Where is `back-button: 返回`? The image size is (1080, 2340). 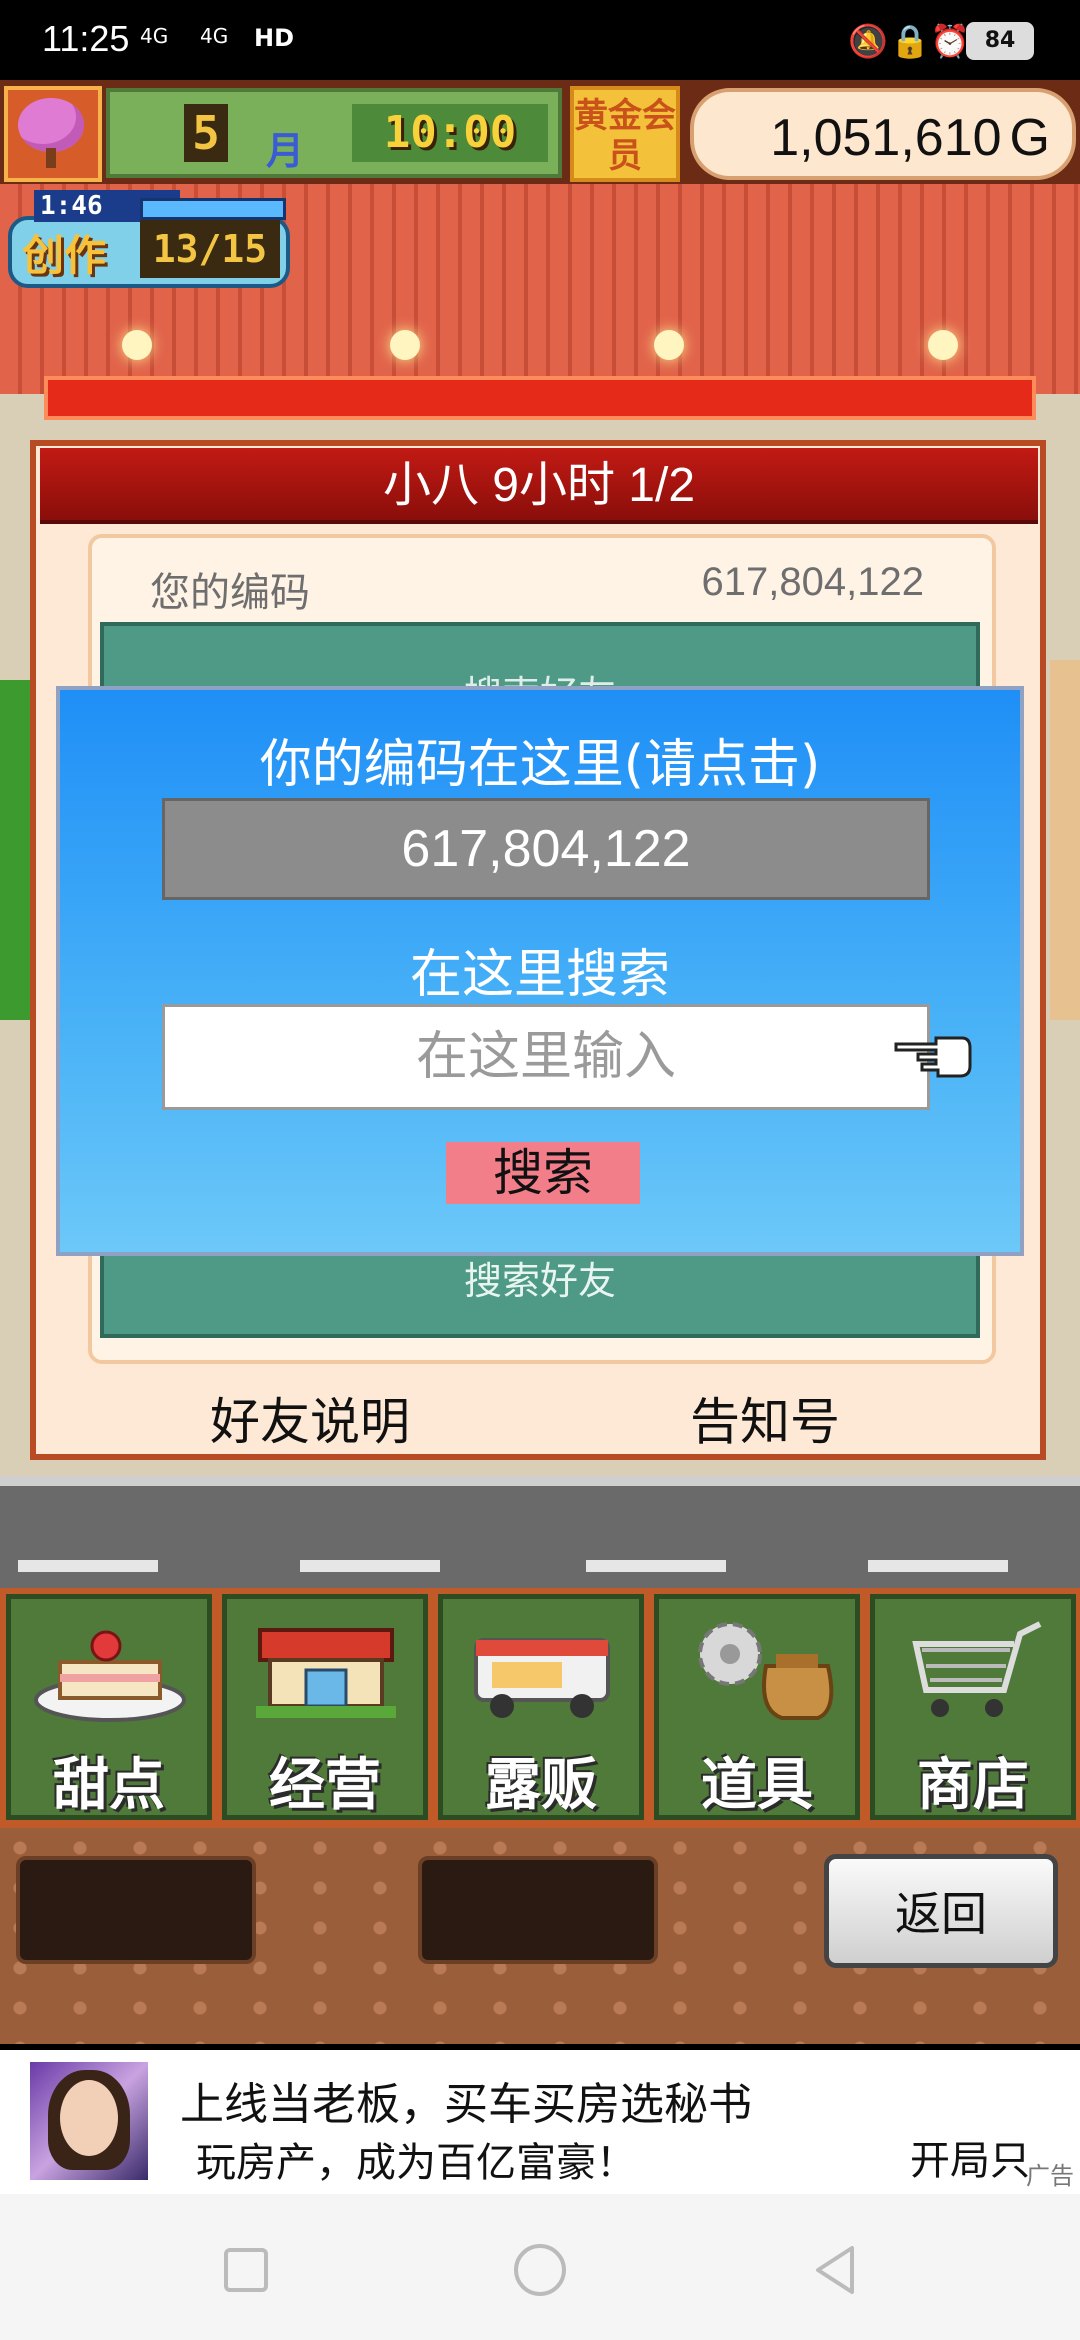 back-button: 返回 is located at coordinates (941, 1911).